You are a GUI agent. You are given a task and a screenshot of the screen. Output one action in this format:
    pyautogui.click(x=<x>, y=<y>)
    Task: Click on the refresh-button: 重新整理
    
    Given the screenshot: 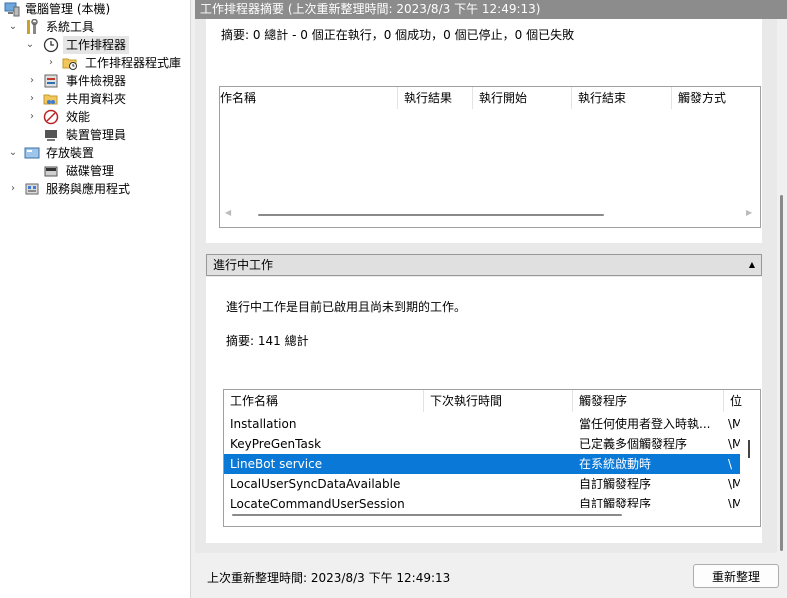 What is the action you would take?
    pyautogui.click(x=736, y=576)
    